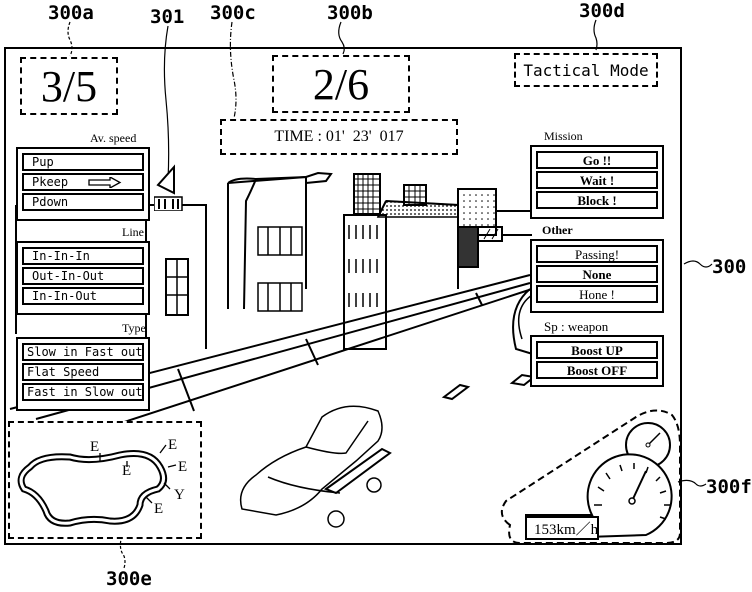 The width and height of the screenshot is (752, 592). I want to click on menu-item-wait: Wait !, so click(597, 180).